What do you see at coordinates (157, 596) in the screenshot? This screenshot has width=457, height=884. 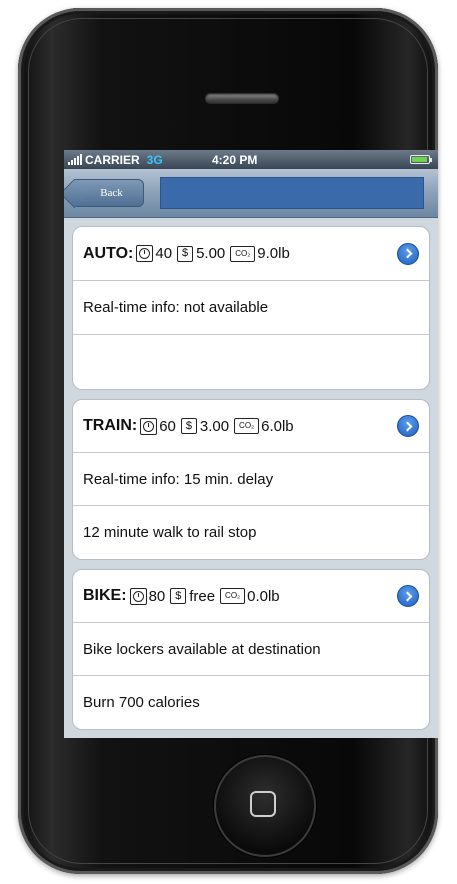 I see `travel-time: 80` at bounding box center [157, 596].